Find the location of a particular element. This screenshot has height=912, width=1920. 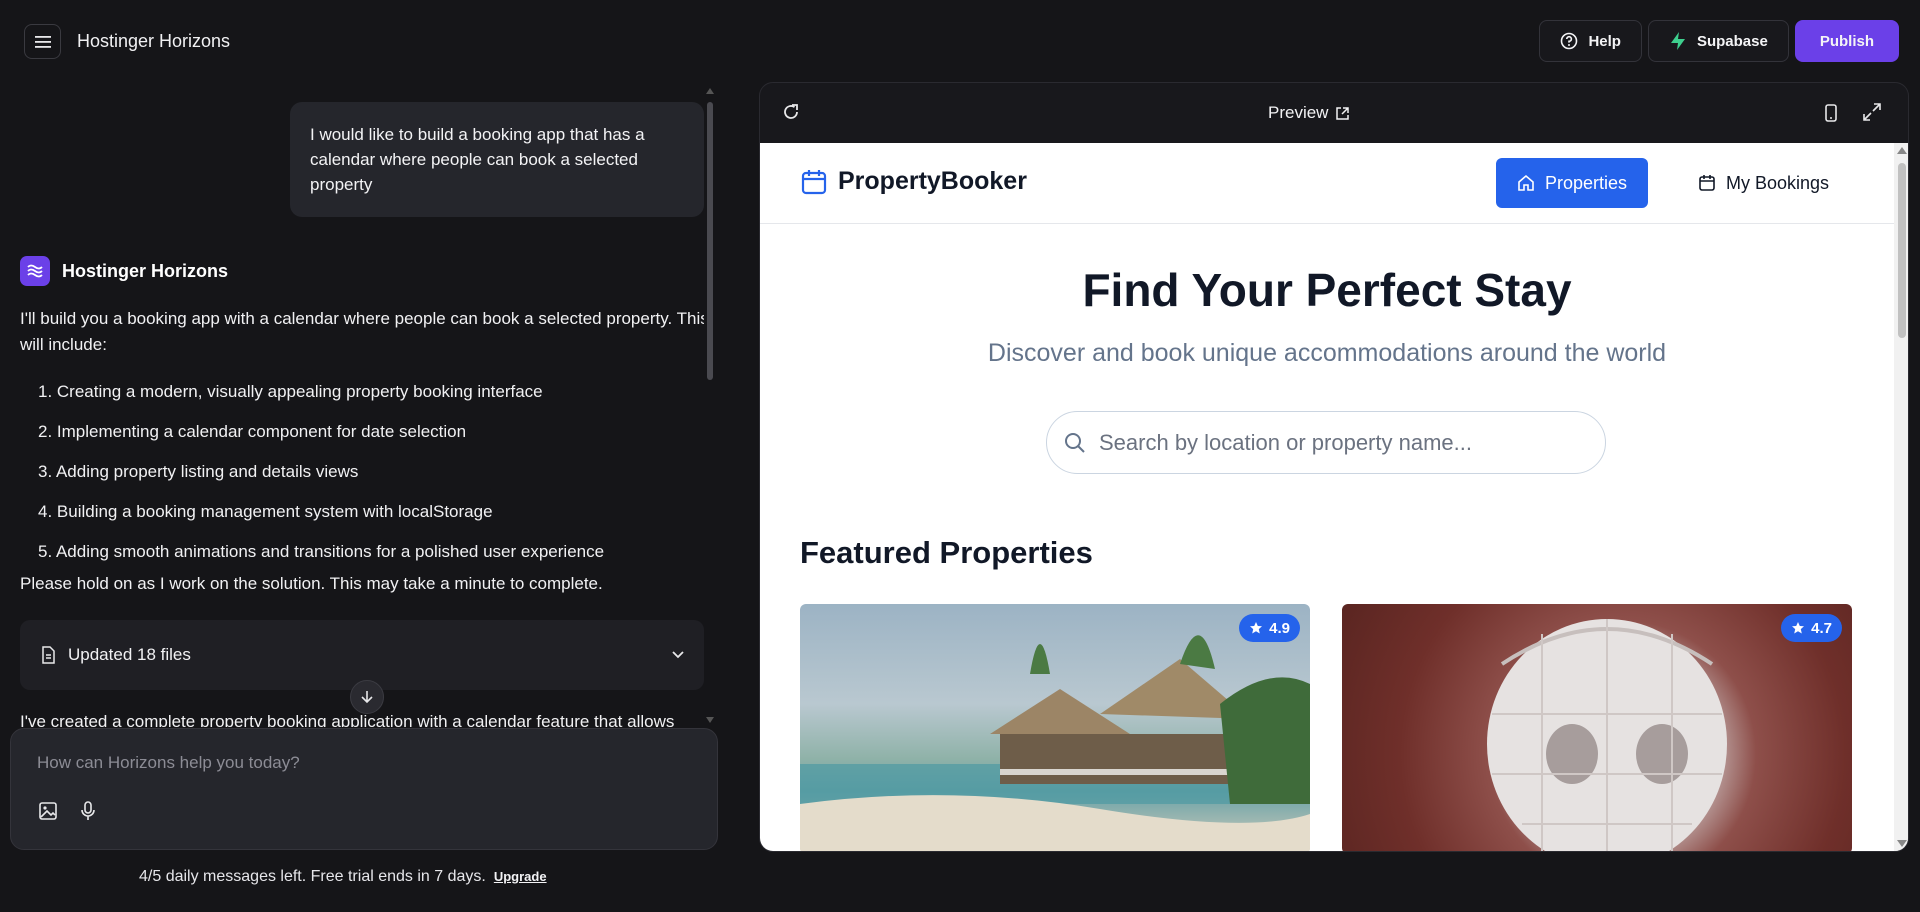

hamburger-icon is located at coordinates (42, 41).